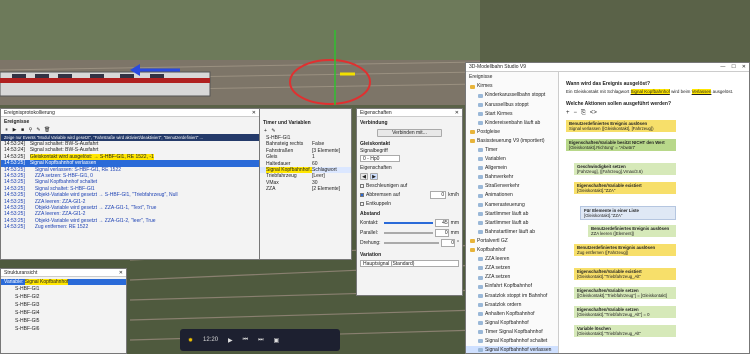  I want to click on parallel-input: 0, so click(441, 233).